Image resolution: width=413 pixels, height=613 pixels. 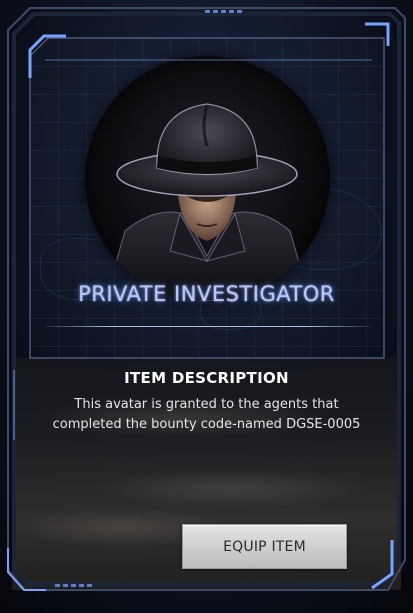 I want to click on equip-item-button: EQUIP ITEM, so click(x=264, y=546).